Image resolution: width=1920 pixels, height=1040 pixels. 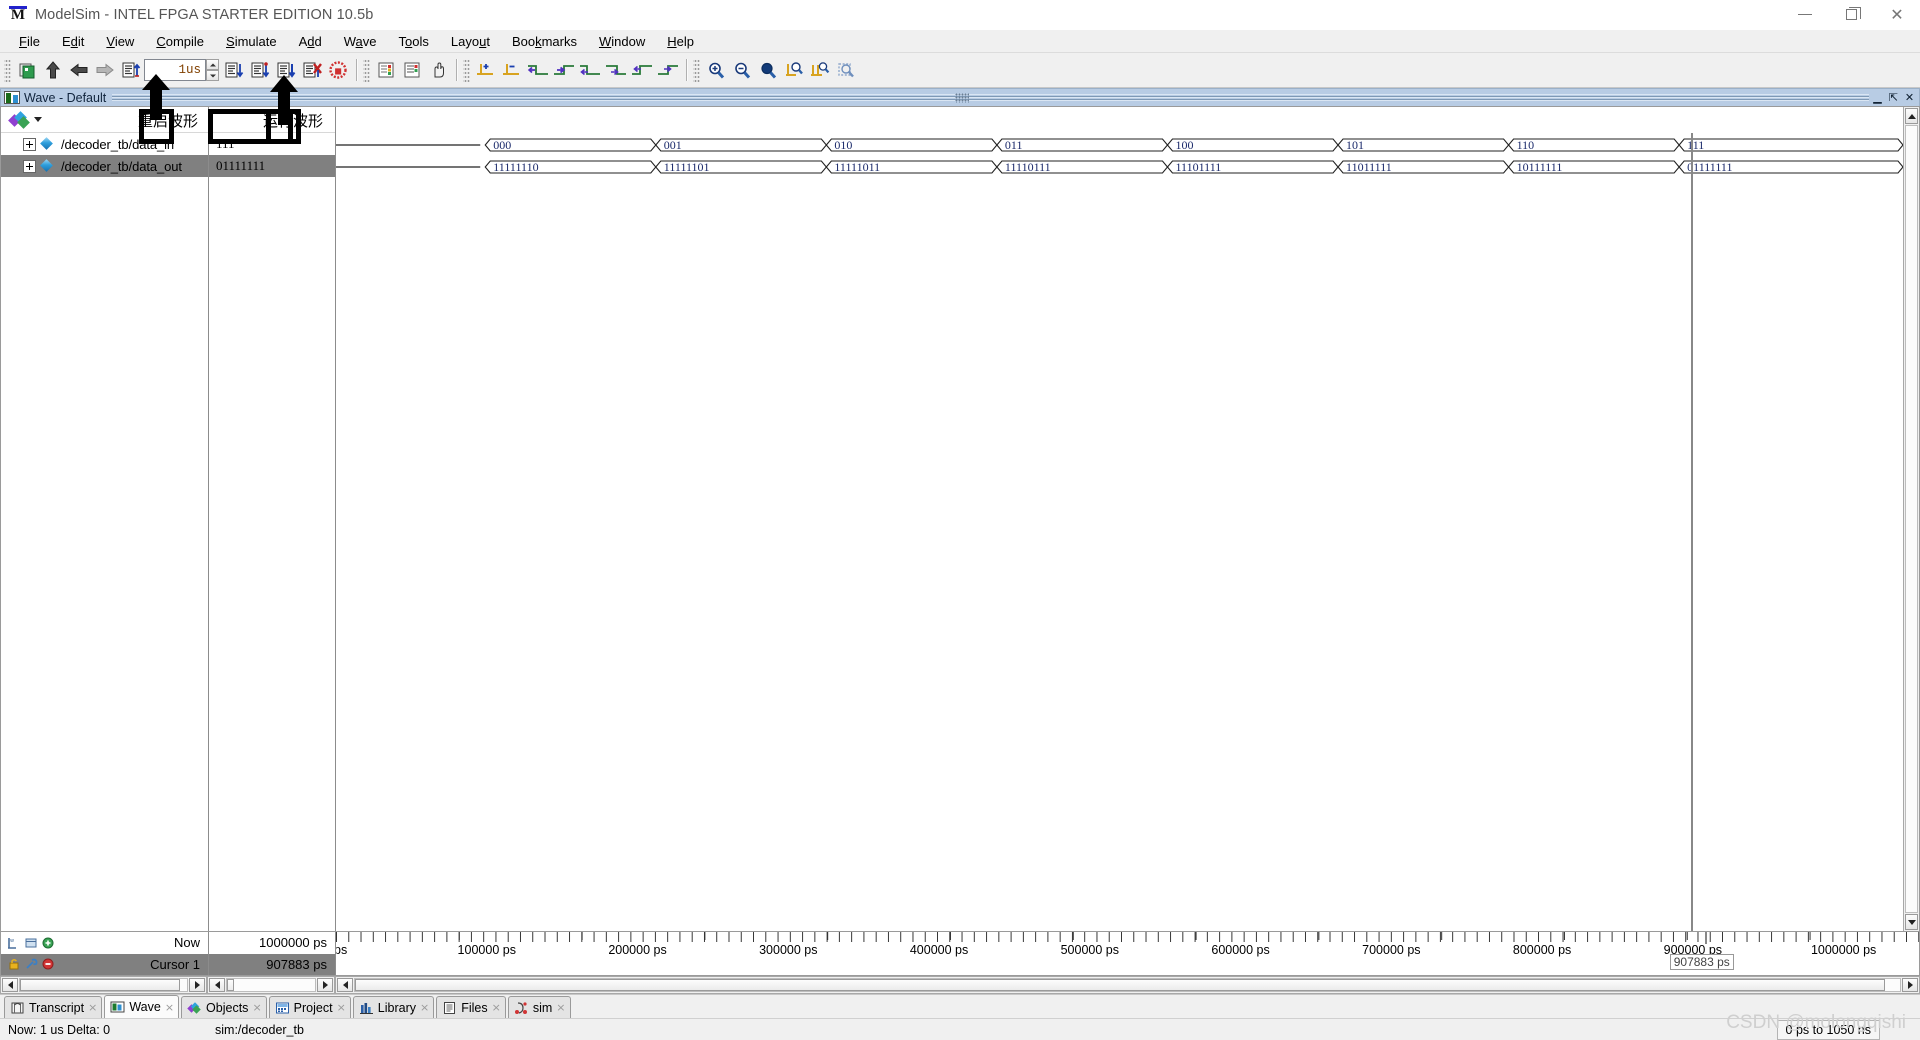 What do you see at coordinates (668, 70) in the screenshot?
I see `find-next-rising-icon` at bounding box center [668, 70].